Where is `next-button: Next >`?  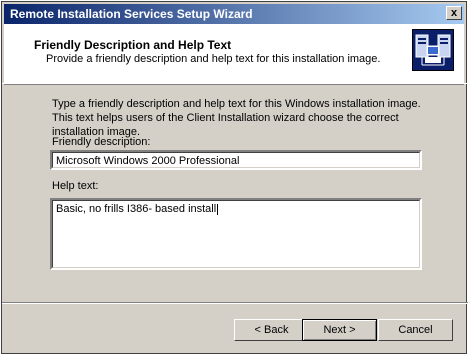 next-button: Next > is located at coordinates (339, 330).